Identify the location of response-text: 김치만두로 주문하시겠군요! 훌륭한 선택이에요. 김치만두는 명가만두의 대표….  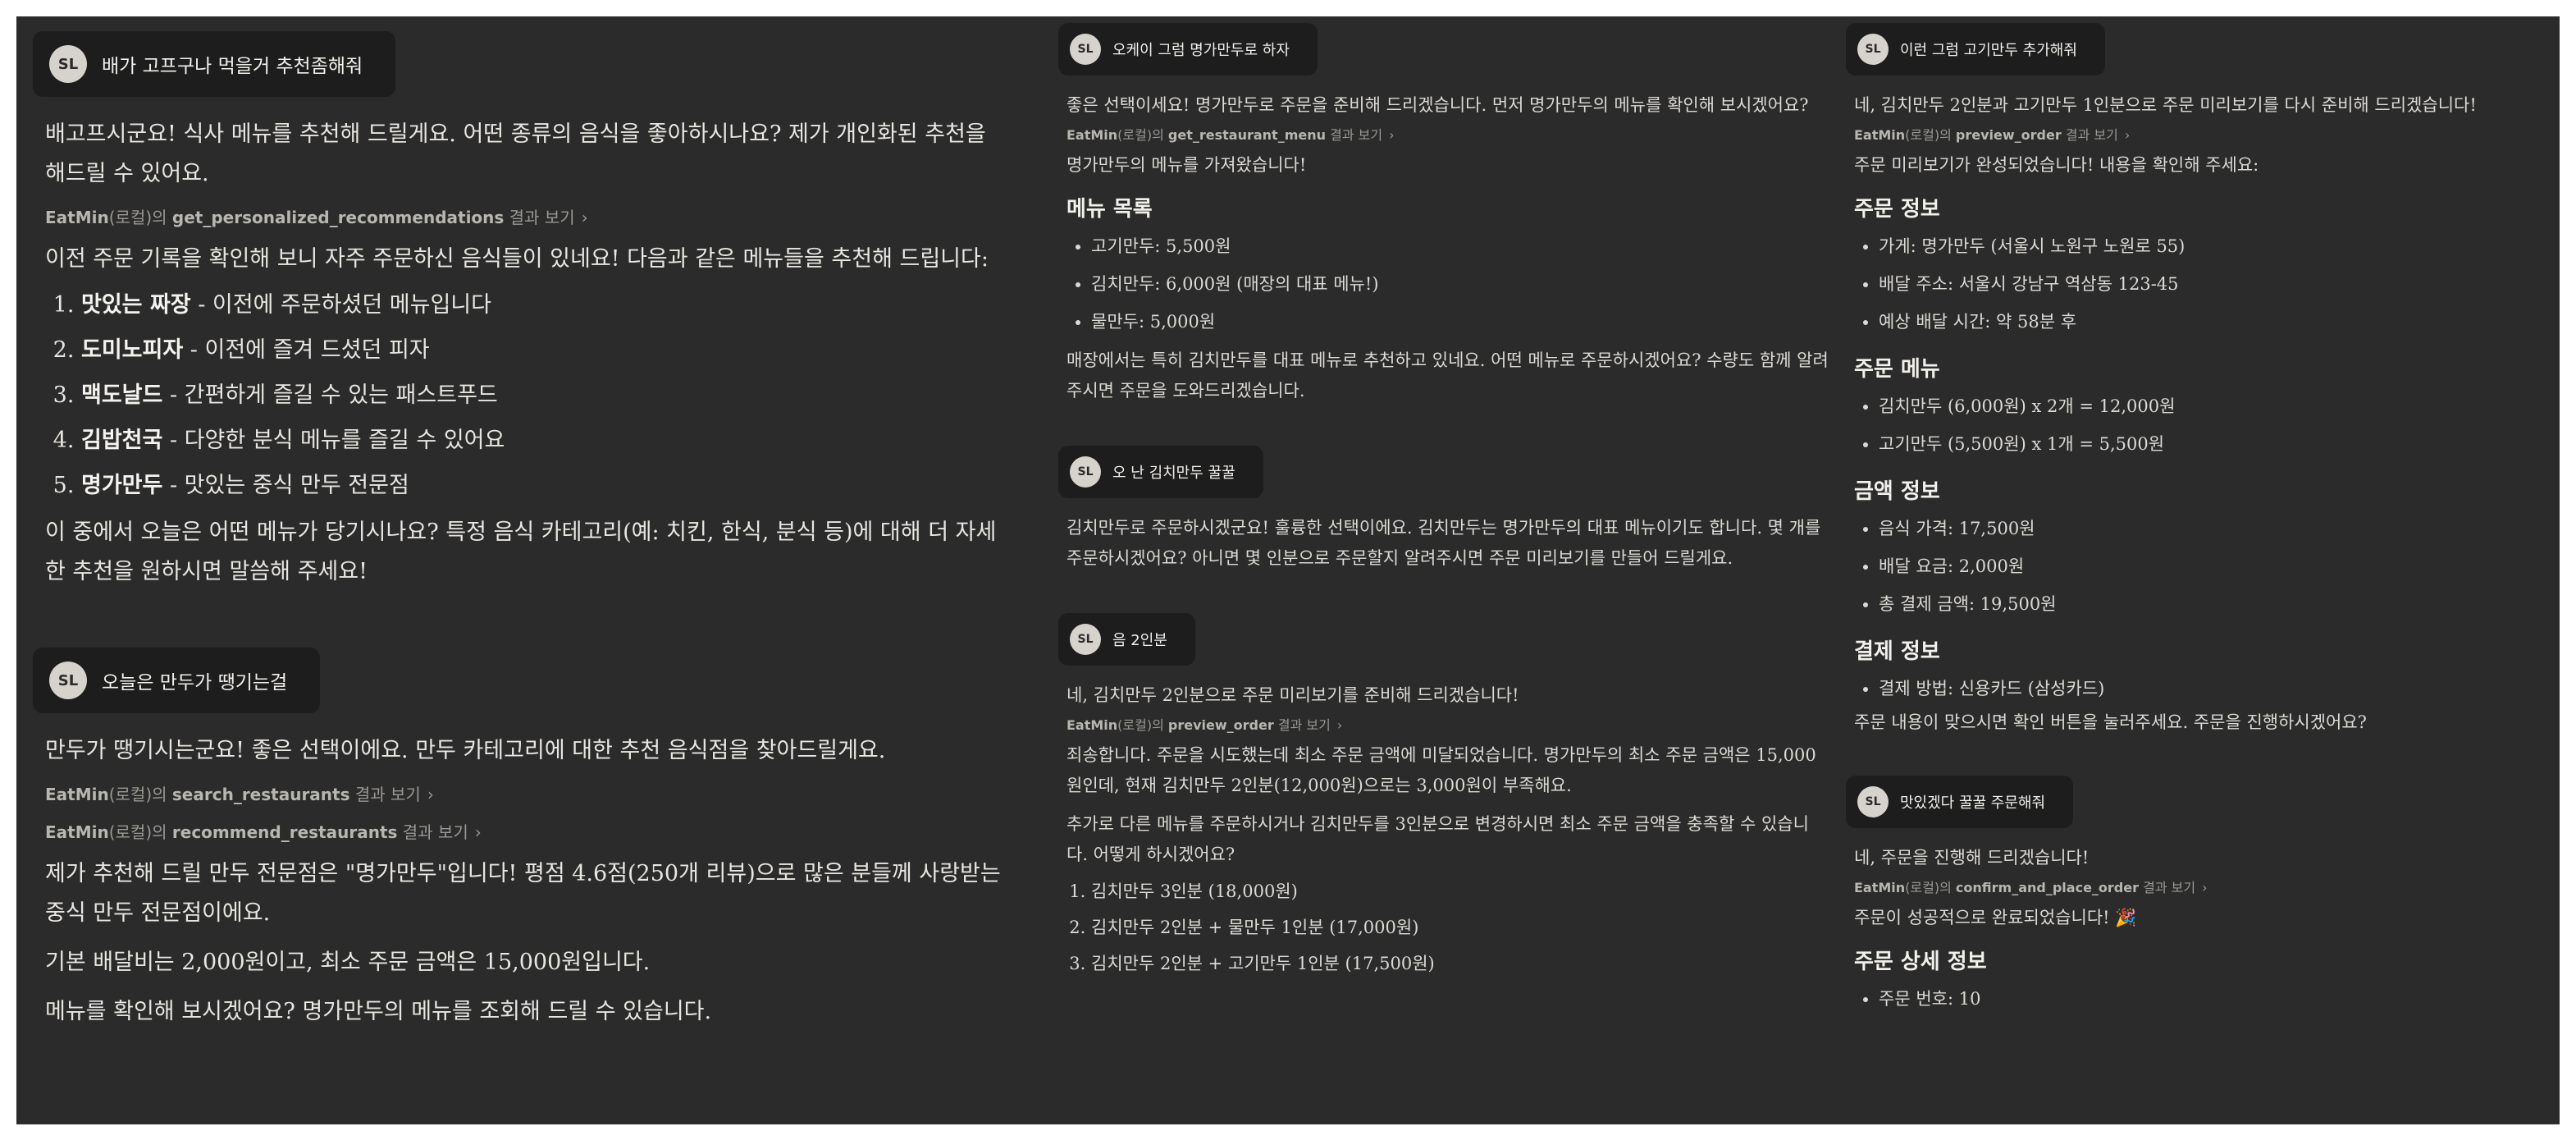
(1444, 543).